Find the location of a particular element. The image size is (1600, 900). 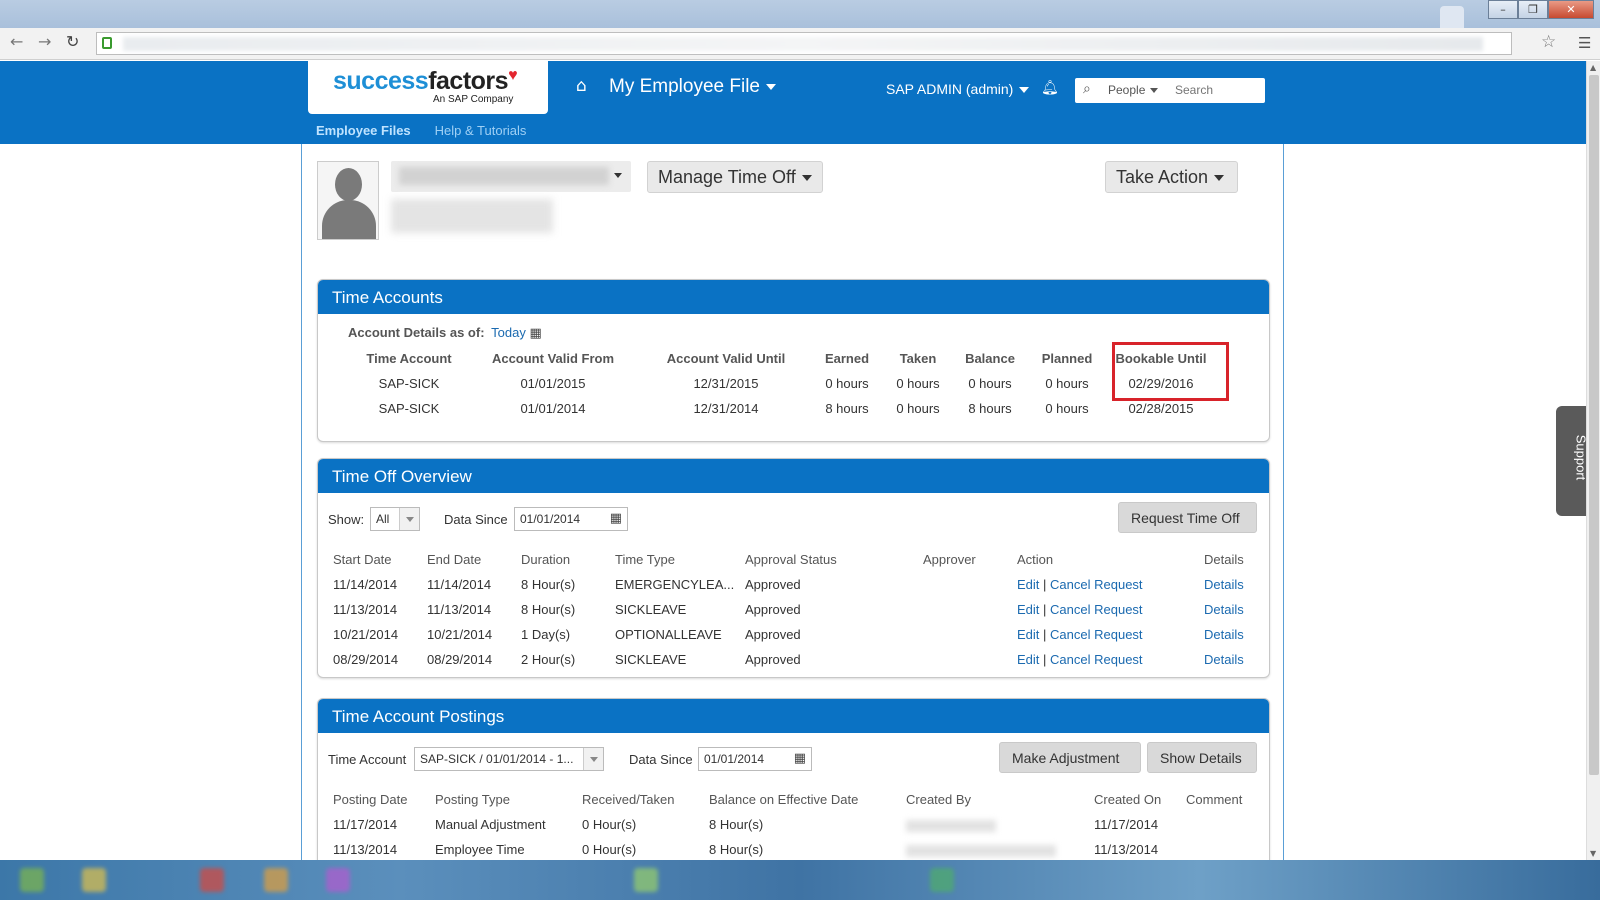

browser-menu-icon: ☰ is located at coordinates (1584, 43).